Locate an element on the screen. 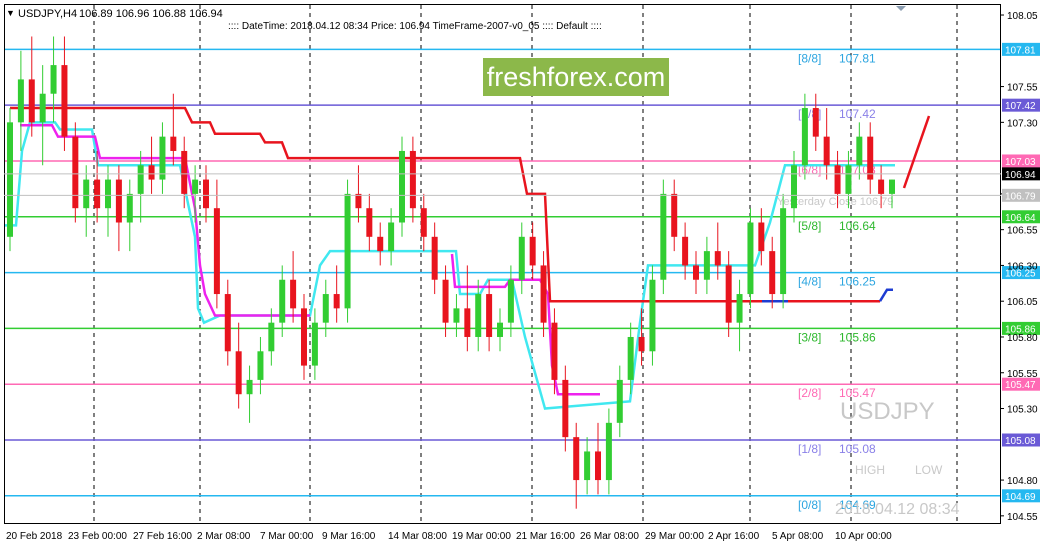  time-axis-label: 7 Mar 00:00 is located at coordinates (287, 536).